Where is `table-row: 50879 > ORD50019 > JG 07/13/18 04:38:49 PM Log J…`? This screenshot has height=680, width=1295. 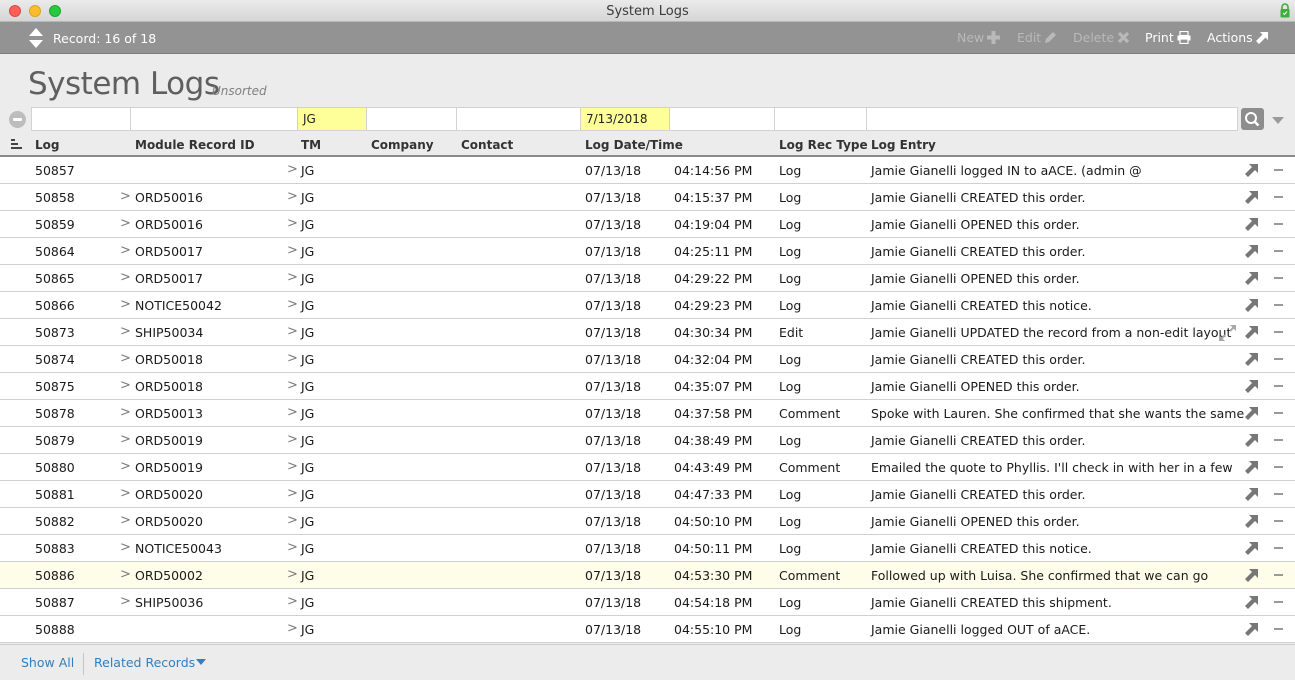 table-row: 50879 > ORD50019 > JG 07/13/18 04:38:49 PM Log J… is located at coordinates (647, 440).